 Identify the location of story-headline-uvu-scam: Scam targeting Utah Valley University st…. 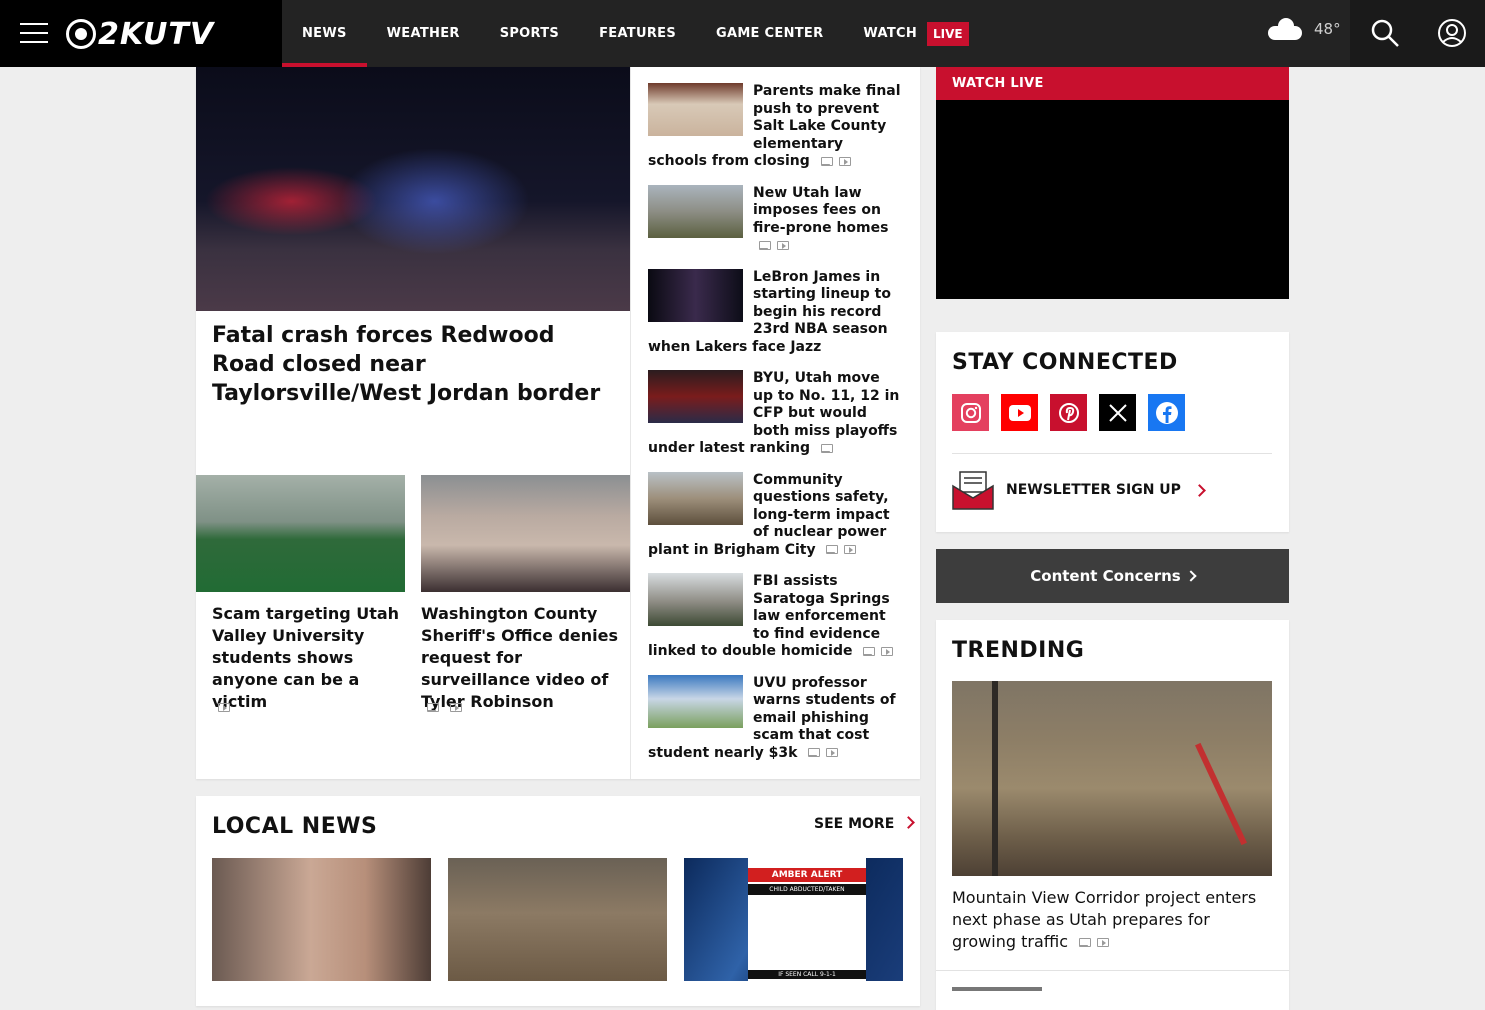
(311, 658).